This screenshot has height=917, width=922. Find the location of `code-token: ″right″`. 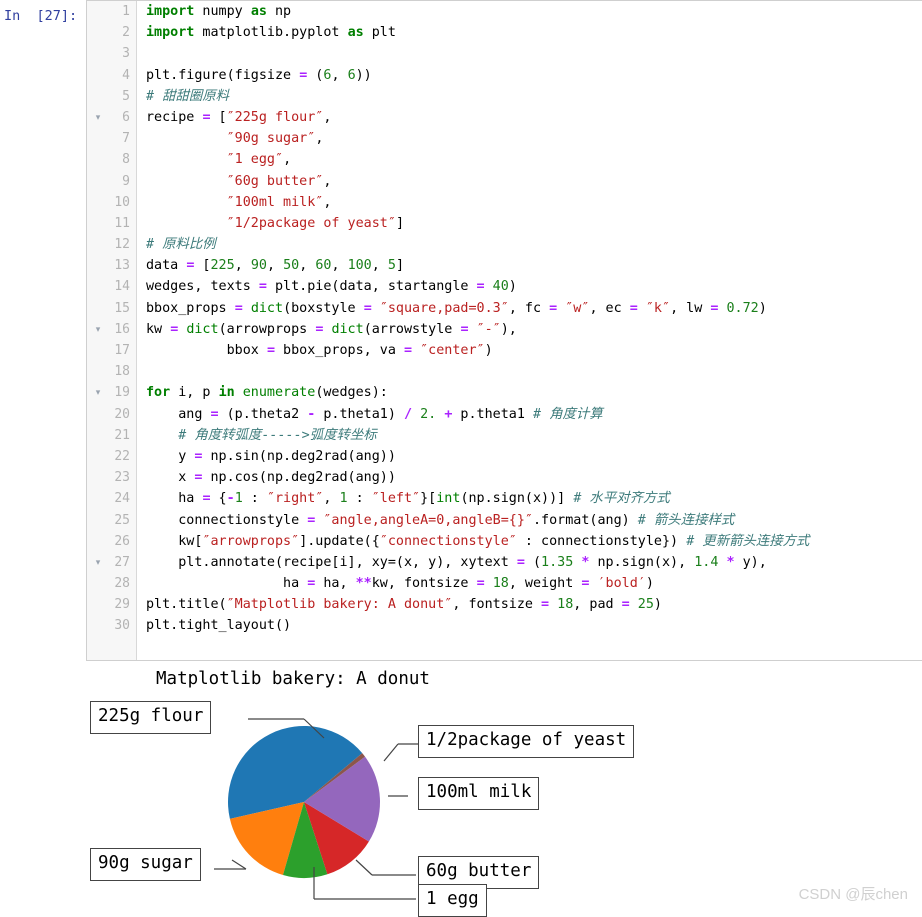

code-token: ″right″ is located at coordinates (295, 499).